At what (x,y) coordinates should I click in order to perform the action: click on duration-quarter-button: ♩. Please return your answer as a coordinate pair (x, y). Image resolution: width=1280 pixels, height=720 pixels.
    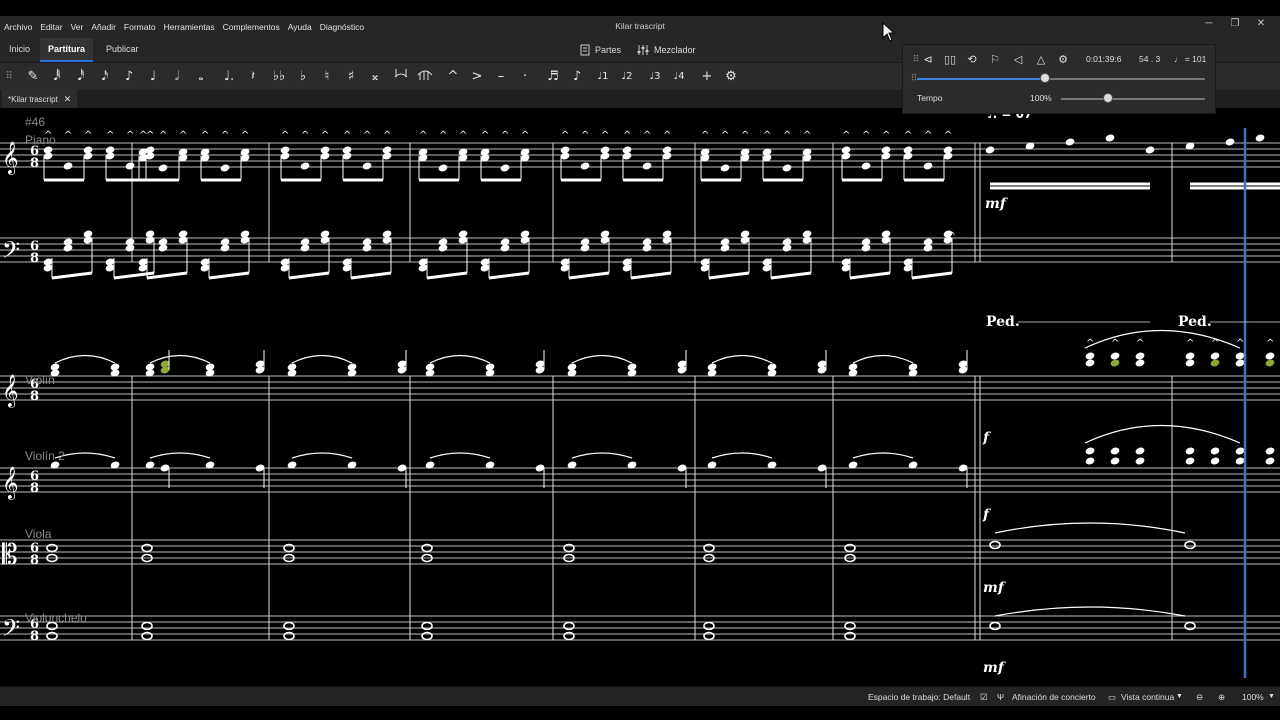
    Looking at the image, I should click on (153, 77).